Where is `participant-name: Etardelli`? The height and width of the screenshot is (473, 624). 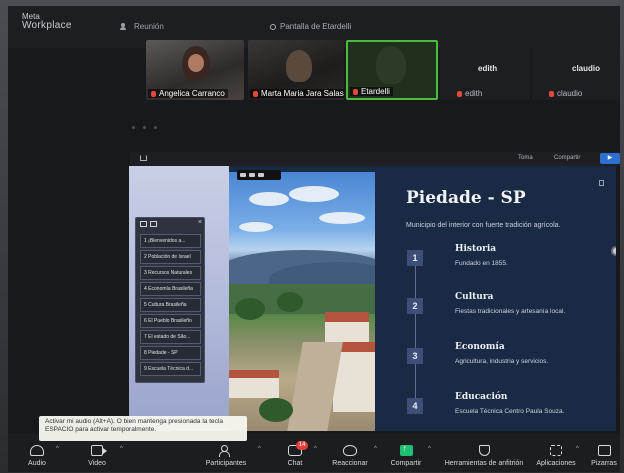 participant-name: Etardelli is located at coordinates (375, 91).